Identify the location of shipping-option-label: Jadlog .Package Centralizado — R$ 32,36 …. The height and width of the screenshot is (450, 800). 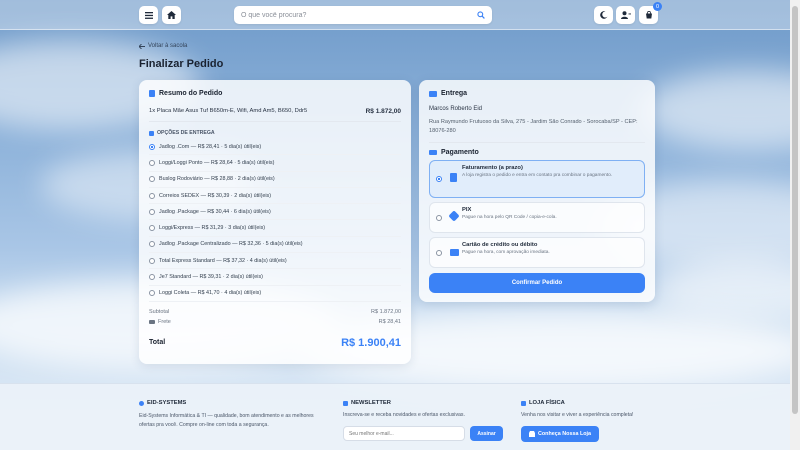
(231, 244).